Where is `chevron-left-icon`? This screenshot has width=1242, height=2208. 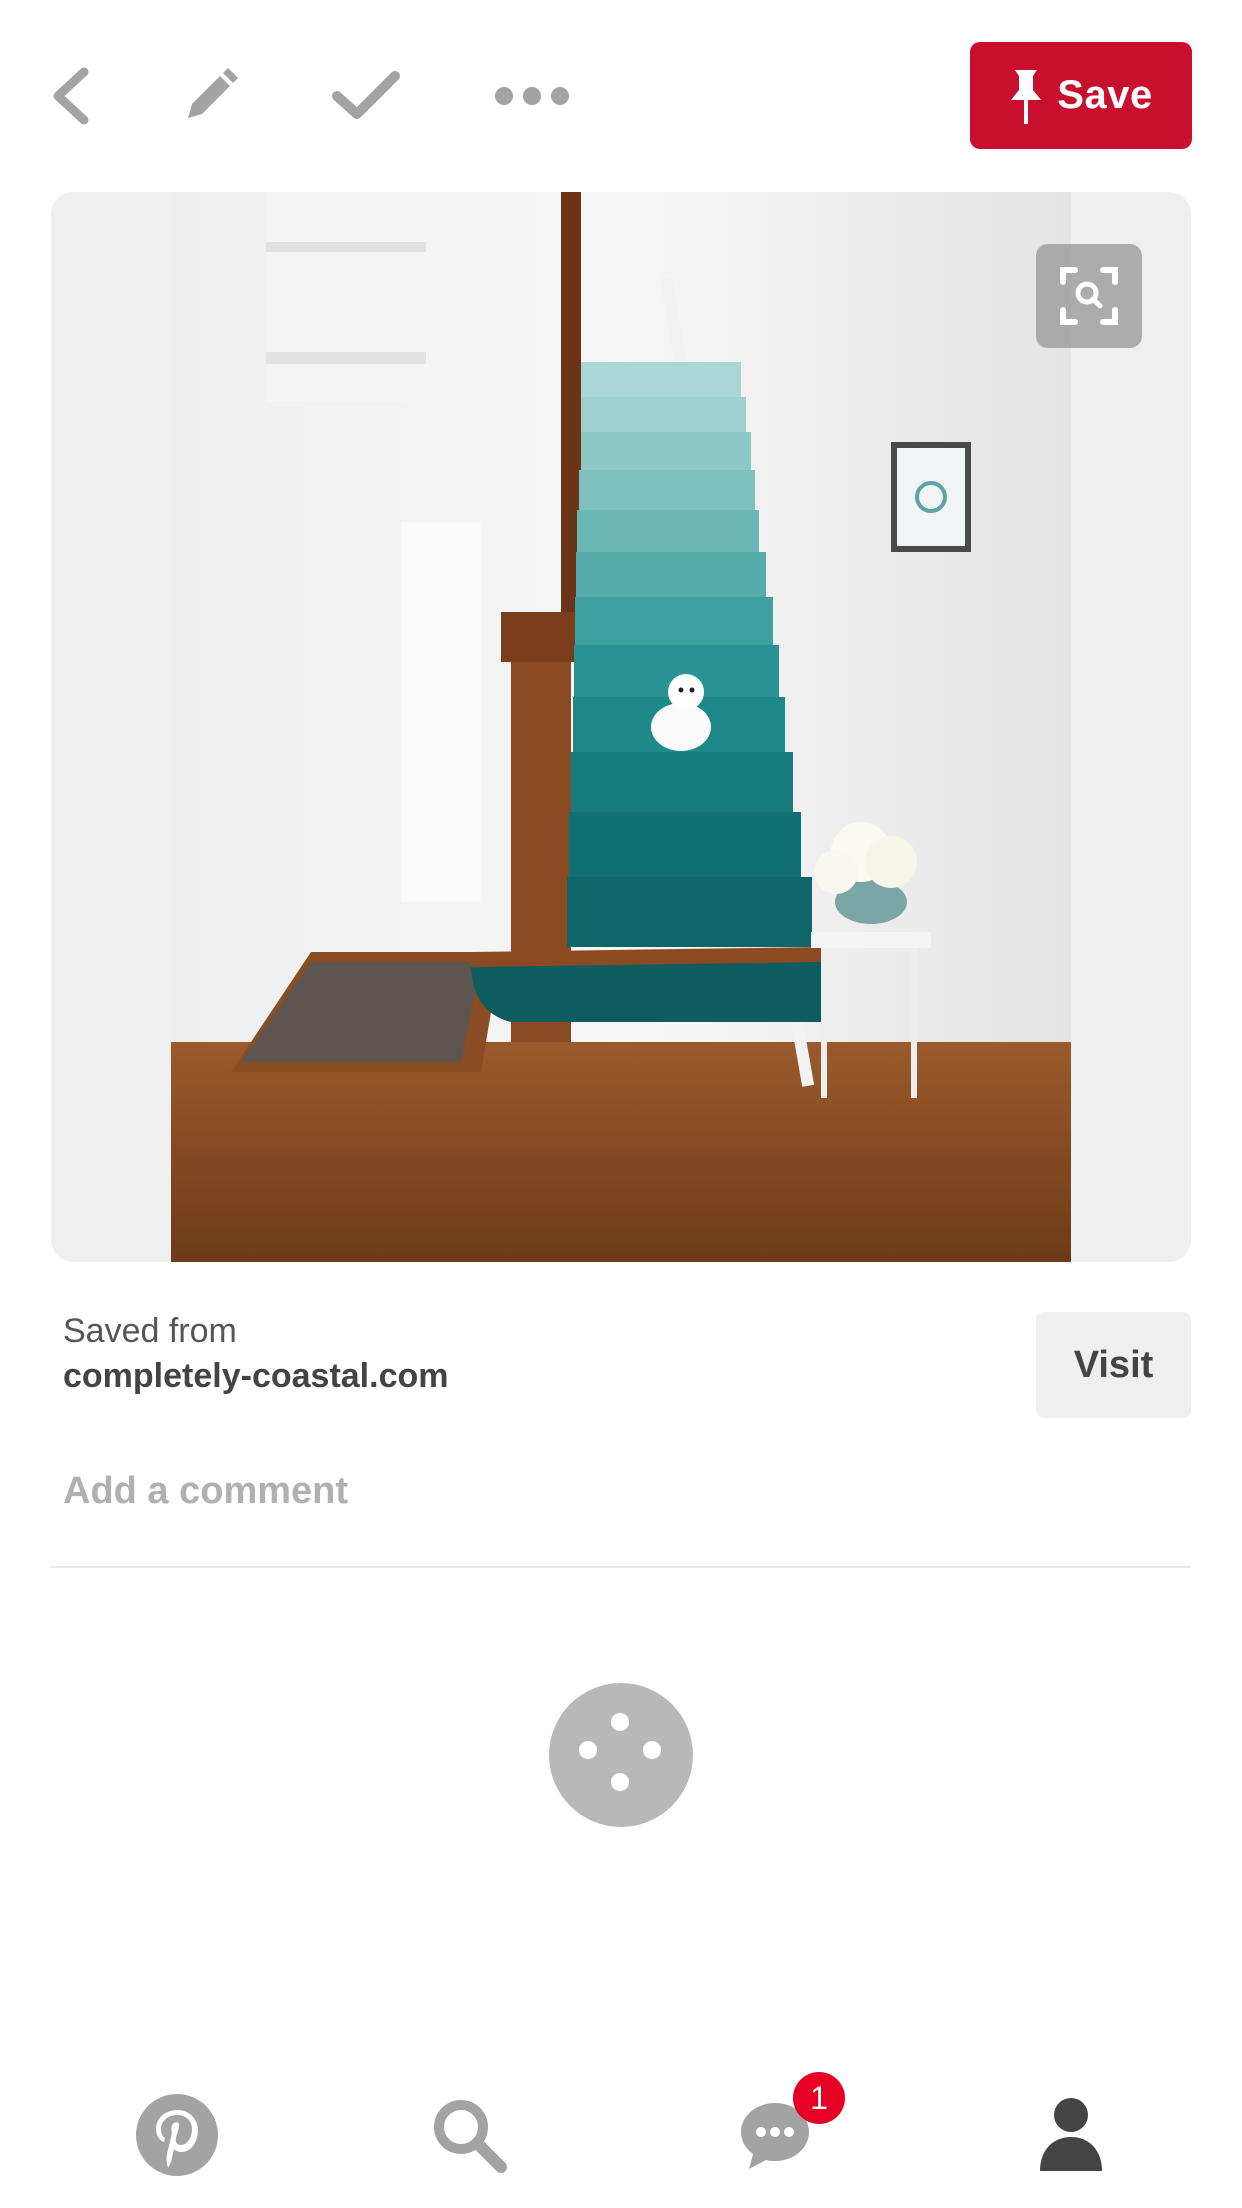 chevron-left-icon is located at coordinates (71, 96).